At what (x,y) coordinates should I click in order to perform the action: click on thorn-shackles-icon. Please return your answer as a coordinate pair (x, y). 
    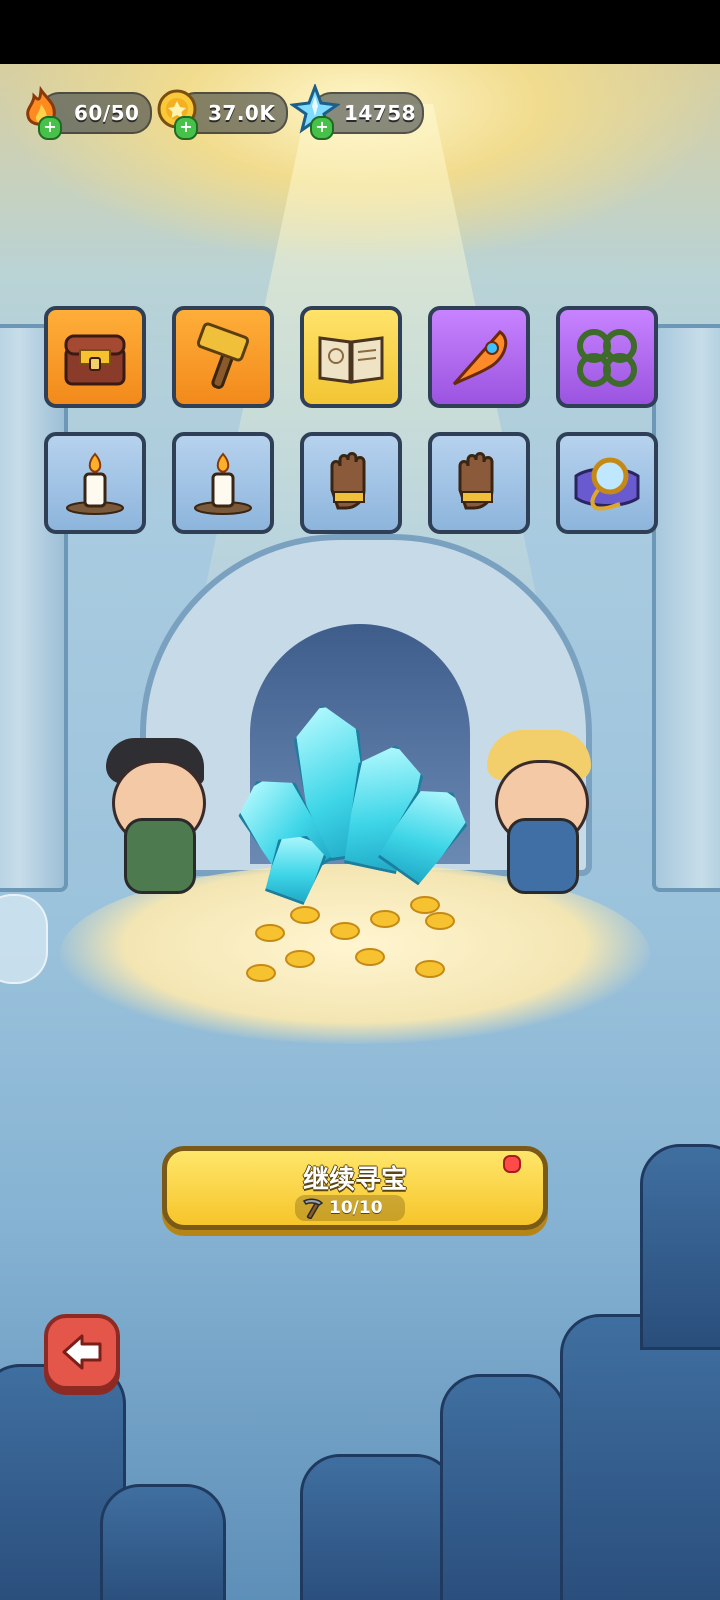
    Looking at the image, I should click on (607, 357).